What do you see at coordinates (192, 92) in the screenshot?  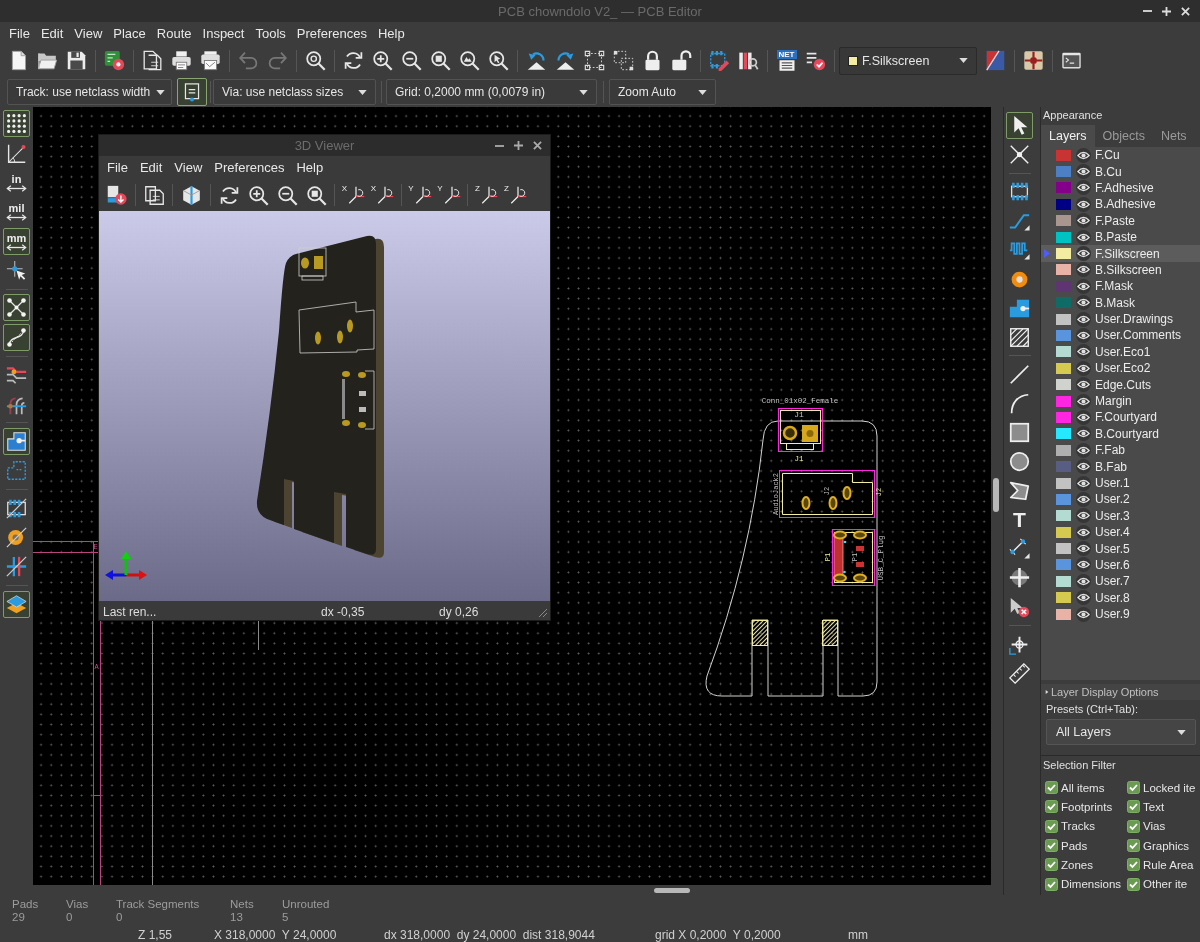 I see `auto-track-width-button` at bounding box center [192, 92].